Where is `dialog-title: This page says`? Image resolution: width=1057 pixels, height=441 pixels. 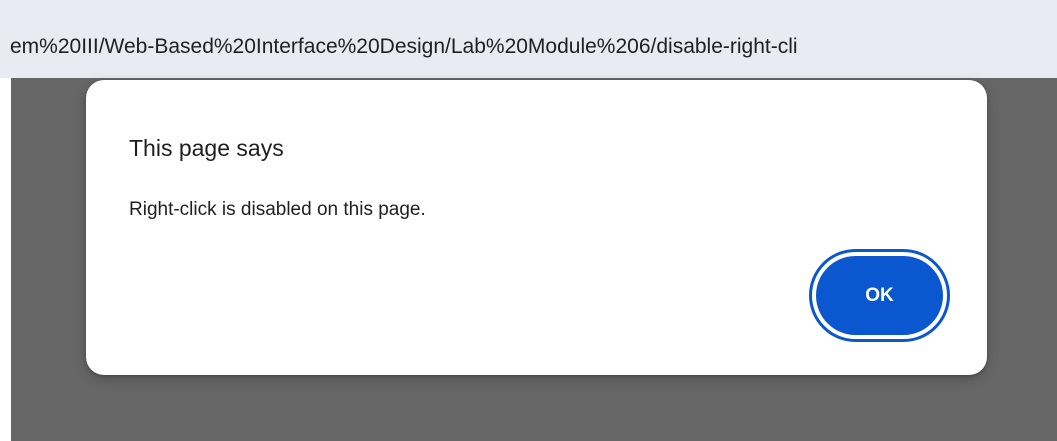 dialog-title: This page says is located at coordinates (206, 148).